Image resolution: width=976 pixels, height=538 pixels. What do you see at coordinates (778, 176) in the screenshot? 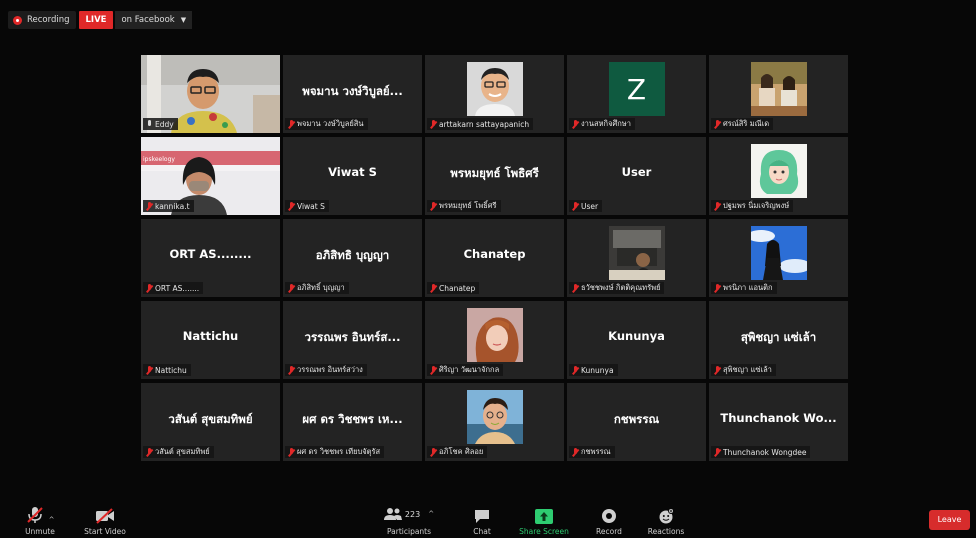
I see `participant-tile: ปฐมพร นิ่มเจริญพงษ์` at bounding box center [778, 176].